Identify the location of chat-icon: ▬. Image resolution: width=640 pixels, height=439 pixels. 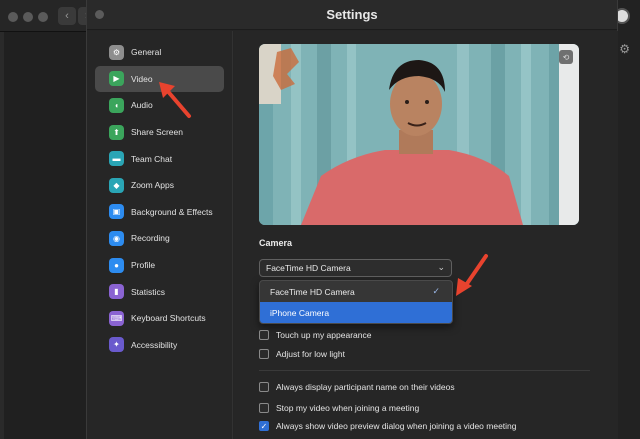
(116, 159).